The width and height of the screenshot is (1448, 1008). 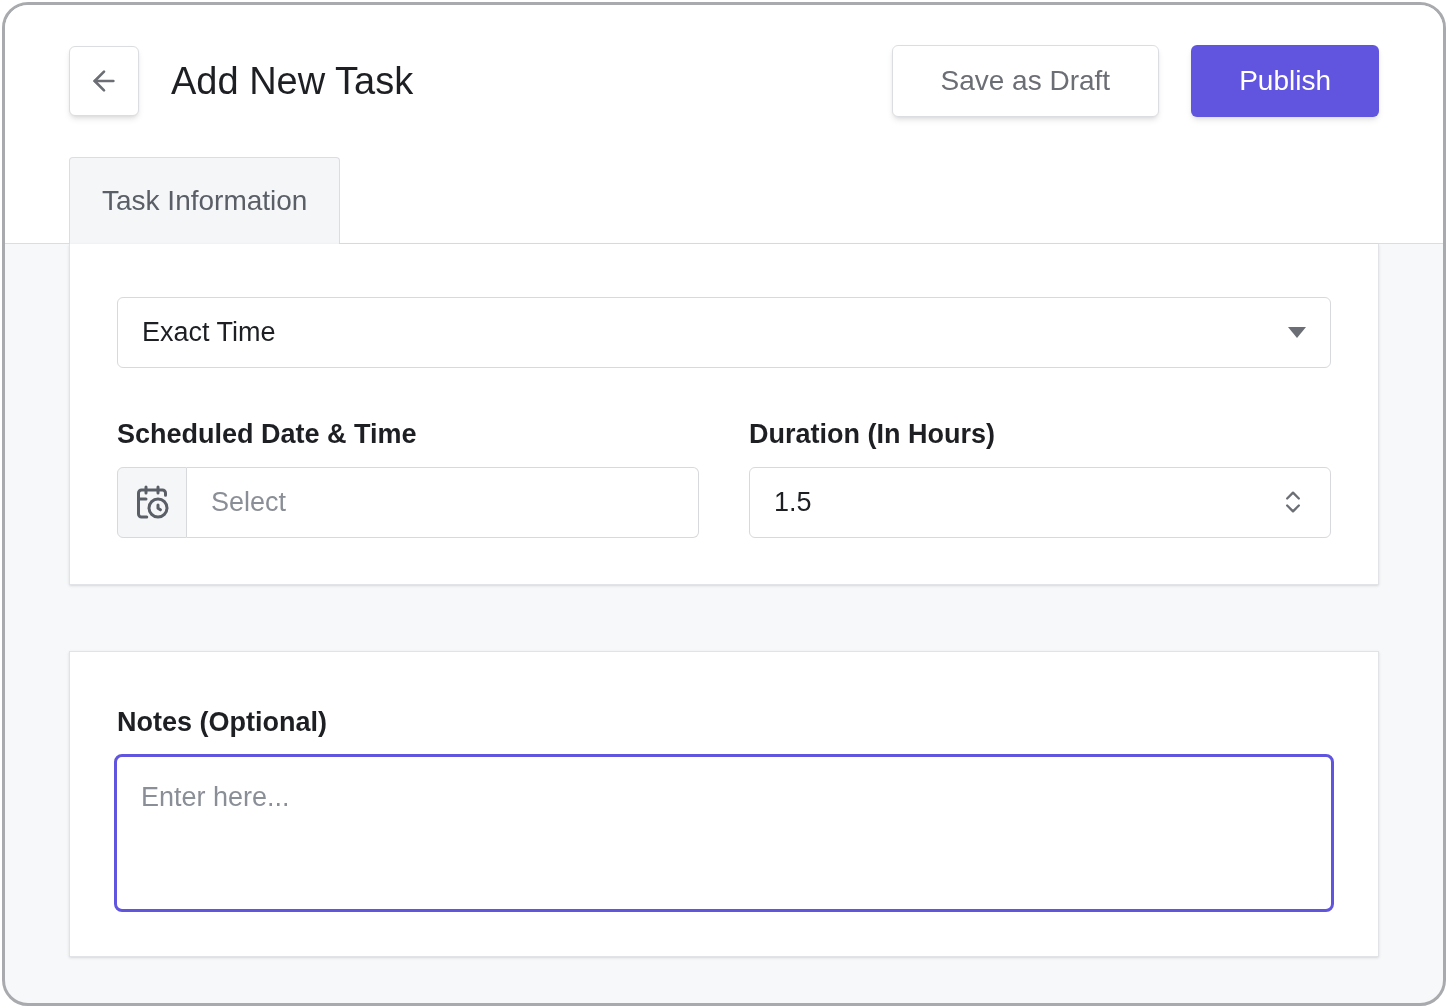 What do you see at coordinates (1025, 81) in the screenshot?
I see `save-draft-button: Save as Draft` at bounding box center [1025, 81].